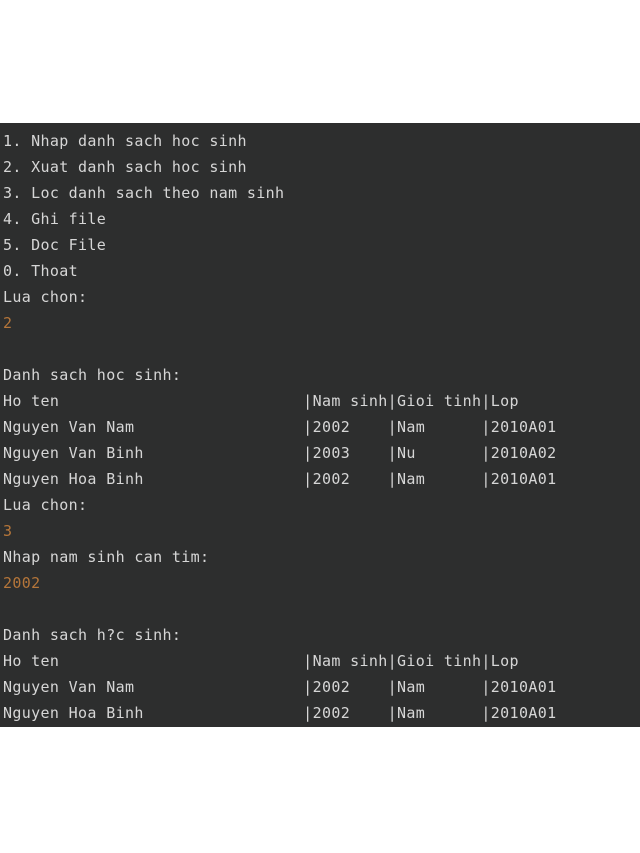  Describe the element at coordinates (144, 193) in the screenshot. I see `menu-item-3: 3. Loc danh sach theo nam sinh` at that location.